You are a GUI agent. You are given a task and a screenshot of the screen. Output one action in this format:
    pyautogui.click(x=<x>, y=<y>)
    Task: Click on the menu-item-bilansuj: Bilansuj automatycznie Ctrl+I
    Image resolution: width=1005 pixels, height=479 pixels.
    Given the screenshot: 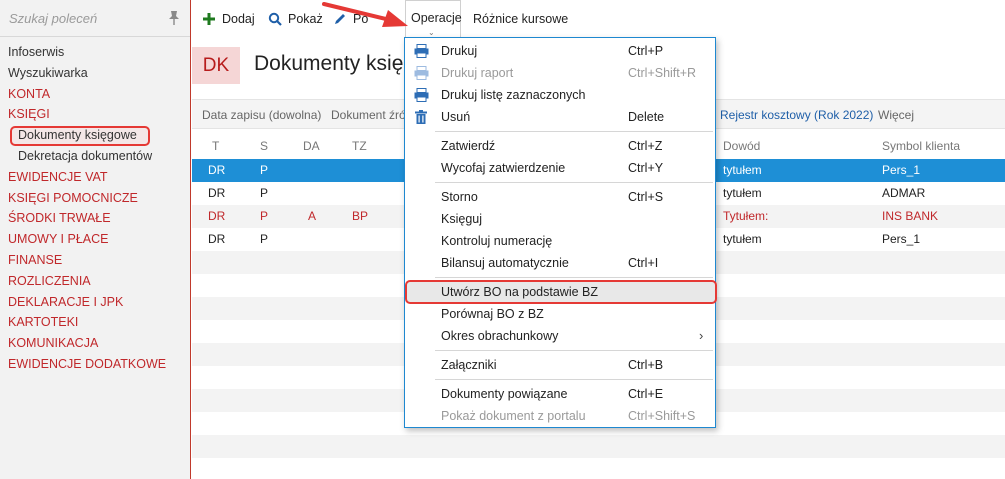 What is the action you would take?
    pyautogui.click(x=560, y=263)
    